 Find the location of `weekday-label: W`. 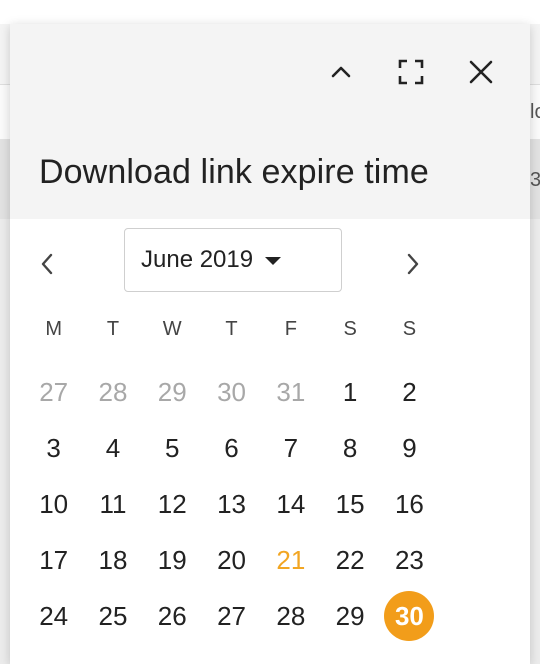

weekday-label: W is located at coordinates (172, 329).